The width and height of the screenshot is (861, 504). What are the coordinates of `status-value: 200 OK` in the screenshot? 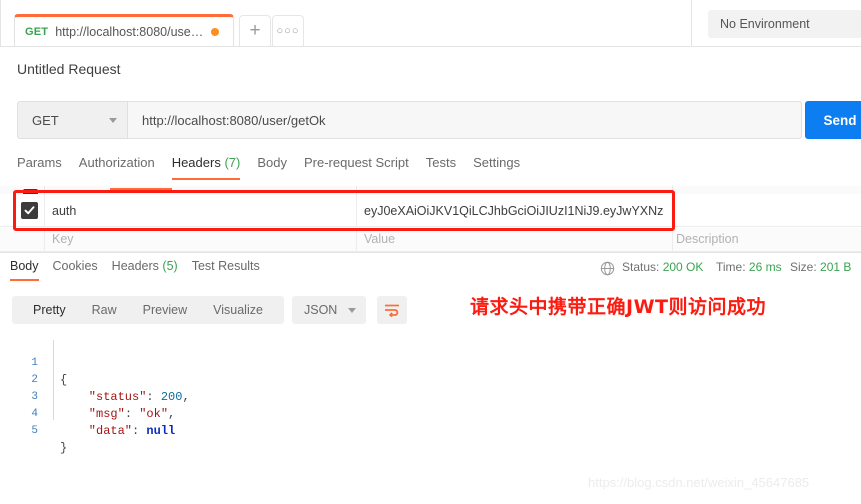 It's located at (683, 267).